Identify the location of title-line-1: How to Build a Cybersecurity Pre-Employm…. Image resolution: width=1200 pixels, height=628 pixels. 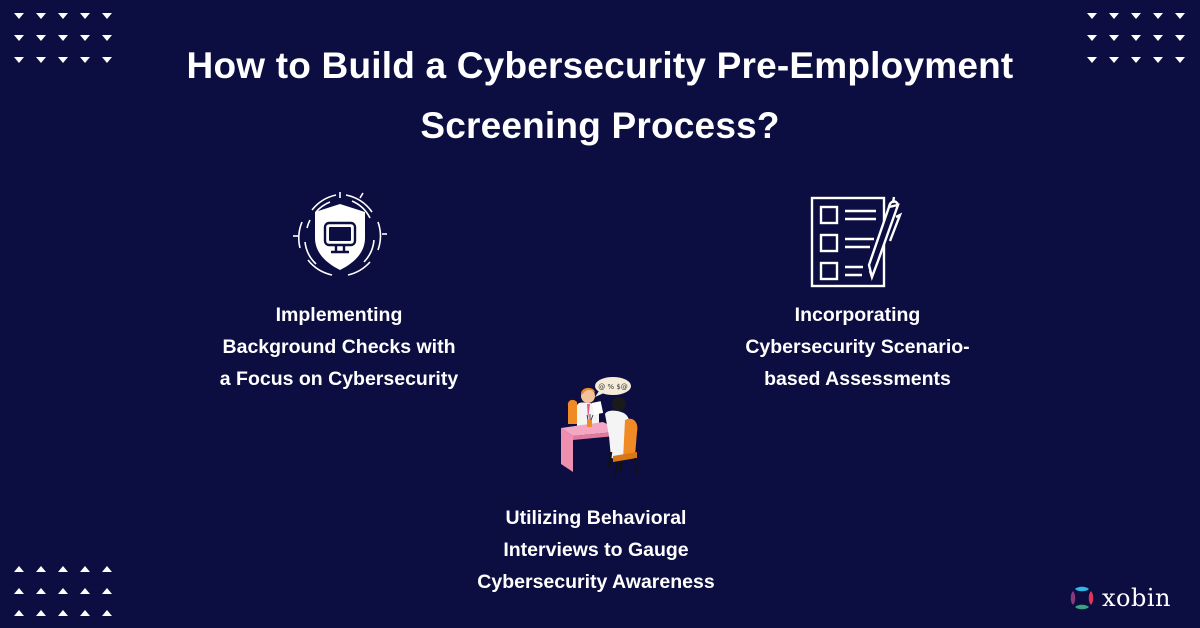
(600, 65).